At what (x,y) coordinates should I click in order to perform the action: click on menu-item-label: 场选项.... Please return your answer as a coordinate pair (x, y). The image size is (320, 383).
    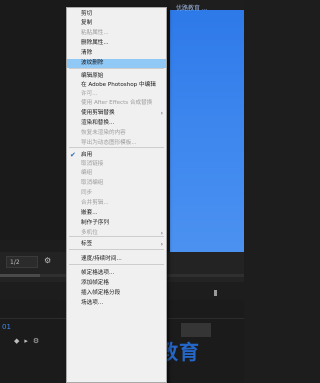
    Looking at the image, I should click on (92, 303).